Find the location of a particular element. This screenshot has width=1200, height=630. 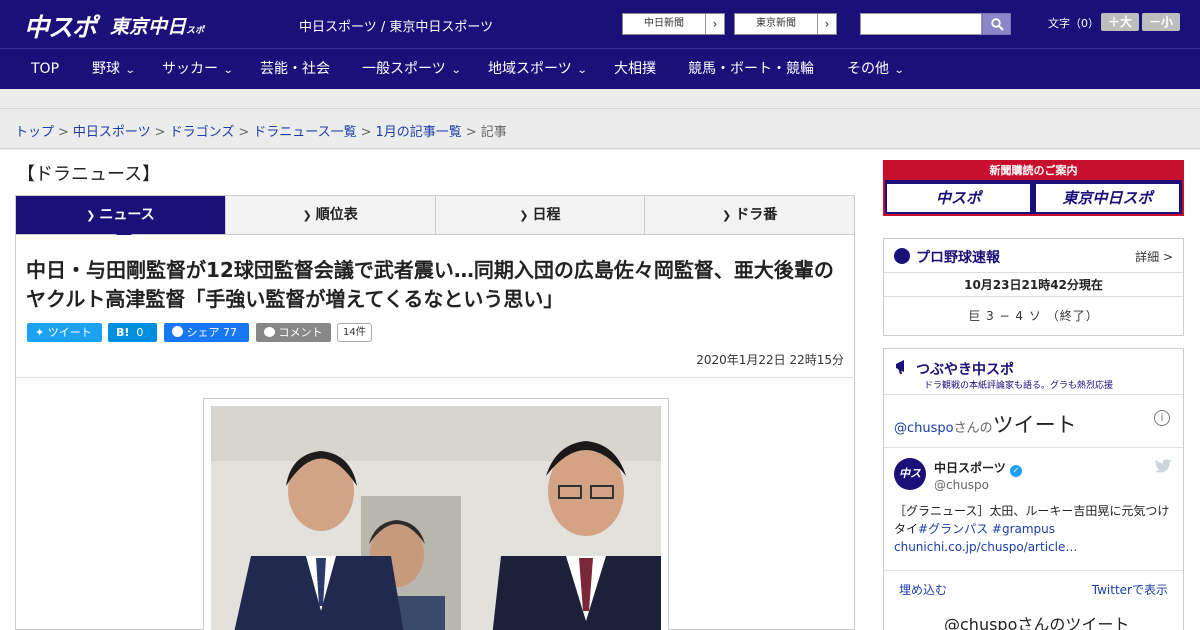

nav-label: 大相撲 is located at coordinates (635, 69).